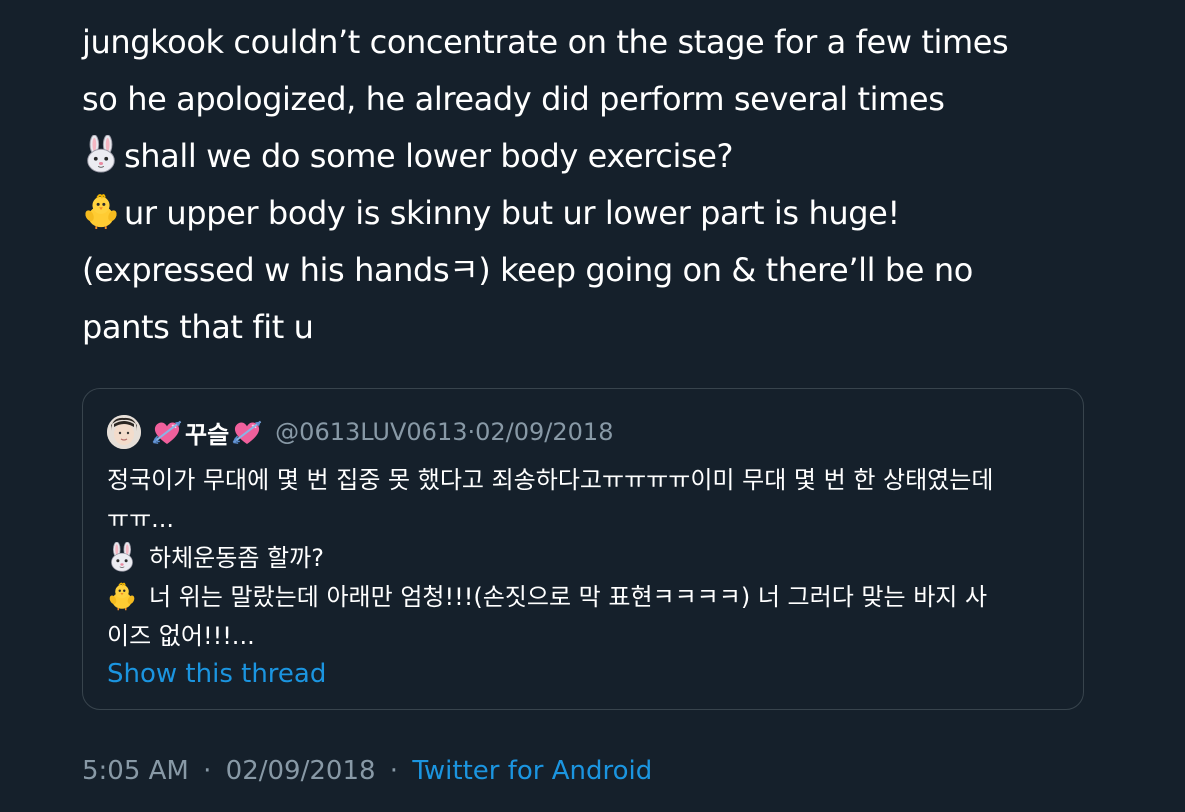 Image resolution: width=1185 pixels, height=812 pixels. What do you see at coordinates (135, 771) in the screenshot?
I see `tweet-time: 5:05 AM` at bounding box center [135, 771].